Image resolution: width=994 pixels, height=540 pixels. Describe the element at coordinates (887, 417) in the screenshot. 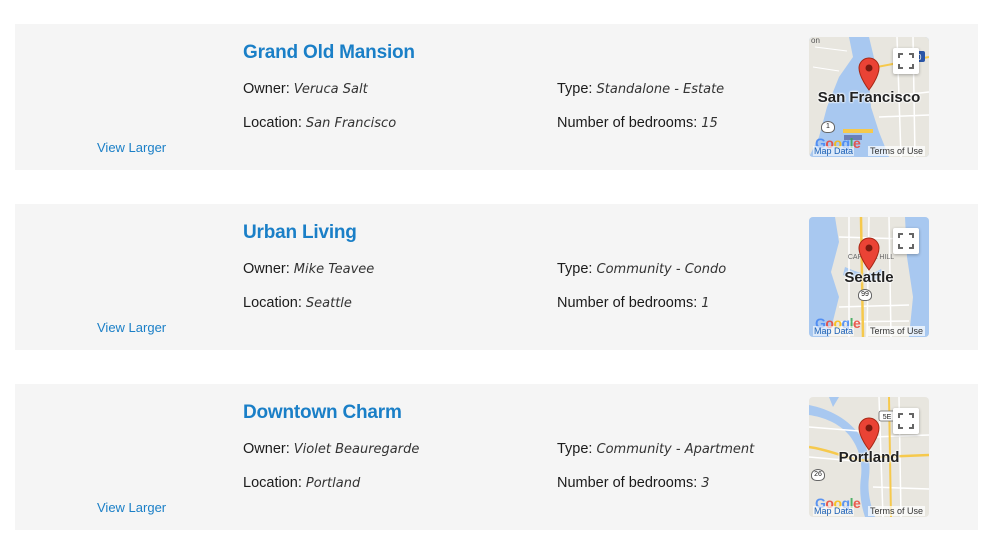

I see `svg-text: 5E` at that location.